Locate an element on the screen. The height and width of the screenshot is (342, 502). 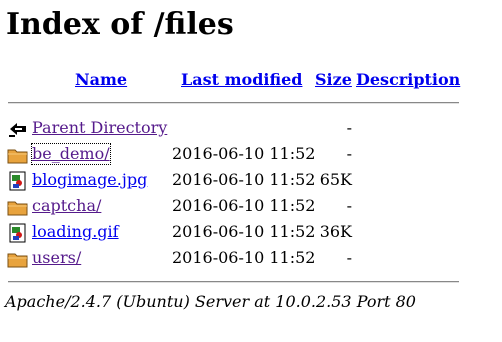
file-link: users/ is located at coordinates (56, 258).